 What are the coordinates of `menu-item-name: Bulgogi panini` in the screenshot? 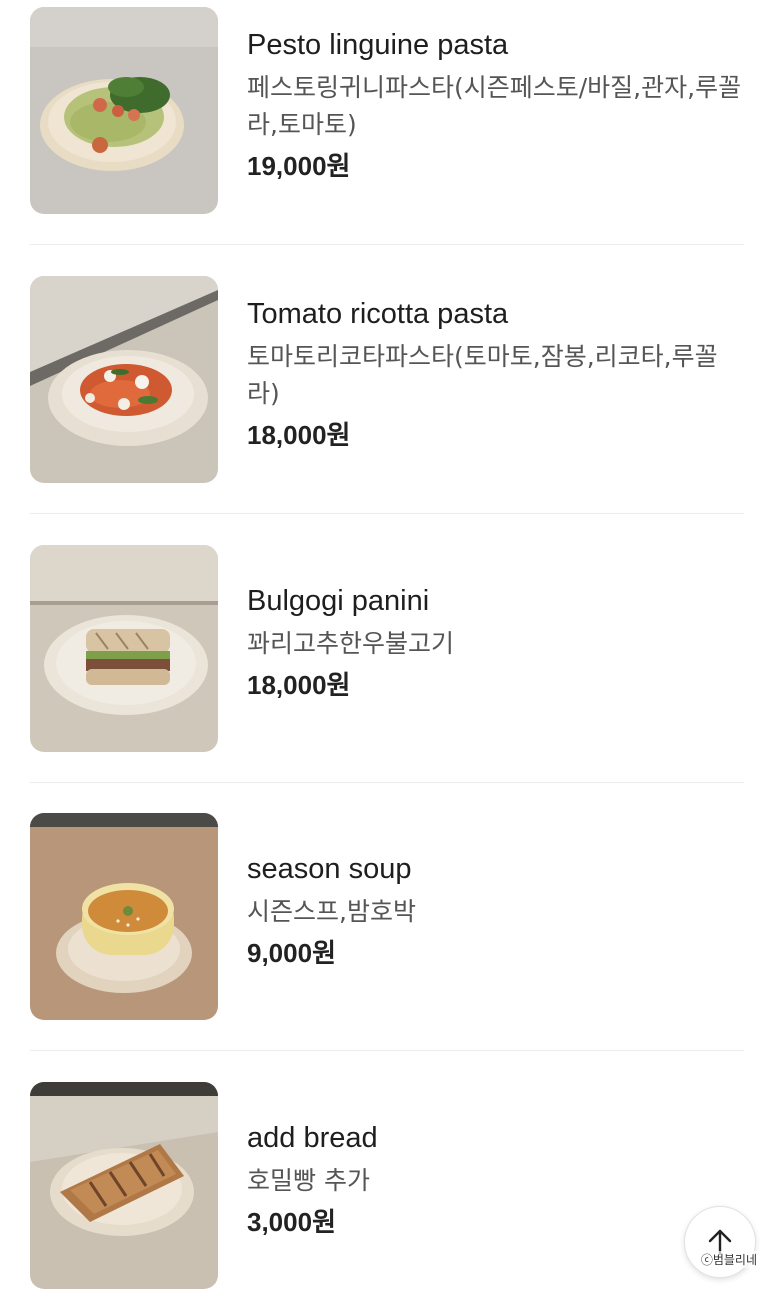 It's located at (338, 601).